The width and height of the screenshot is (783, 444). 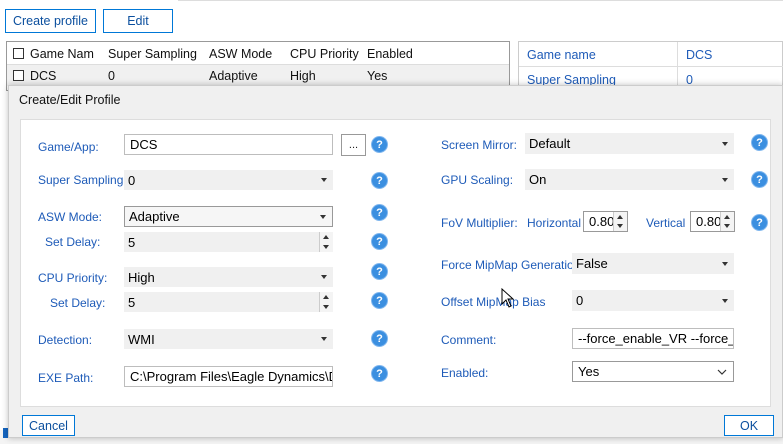 I want to click on table-row: DCS 0 Adaptive High Yes, so click(x=258, y=75).